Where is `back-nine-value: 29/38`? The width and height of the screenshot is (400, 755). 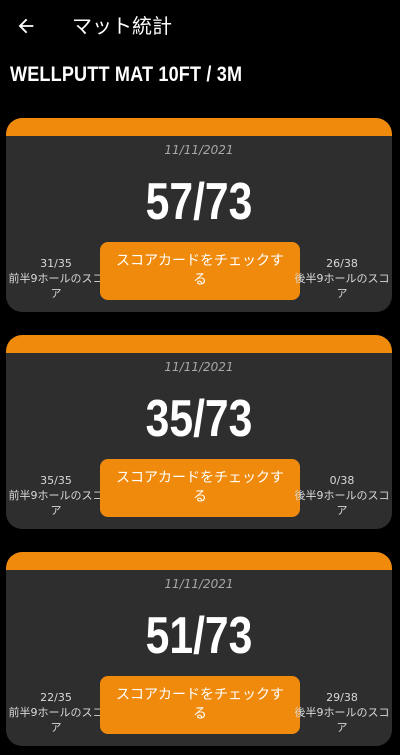 back-nine-value: 29/38 is located at coordinates (342, 697).